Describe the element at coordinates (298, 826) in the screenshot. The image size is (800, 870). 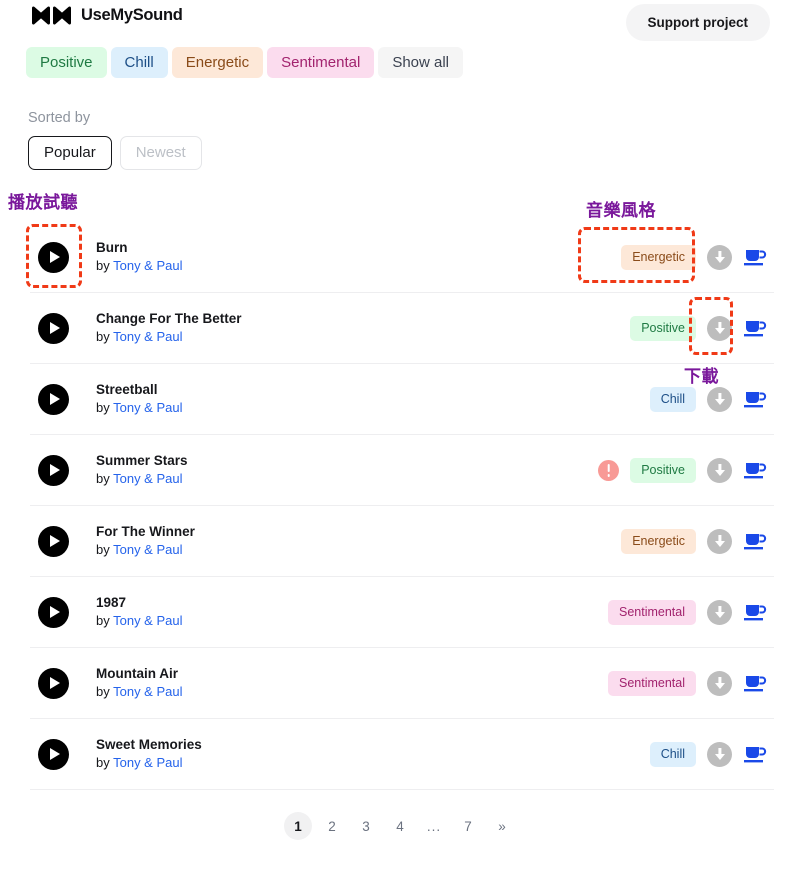
I see `pagination-page-1: 1` at that location.